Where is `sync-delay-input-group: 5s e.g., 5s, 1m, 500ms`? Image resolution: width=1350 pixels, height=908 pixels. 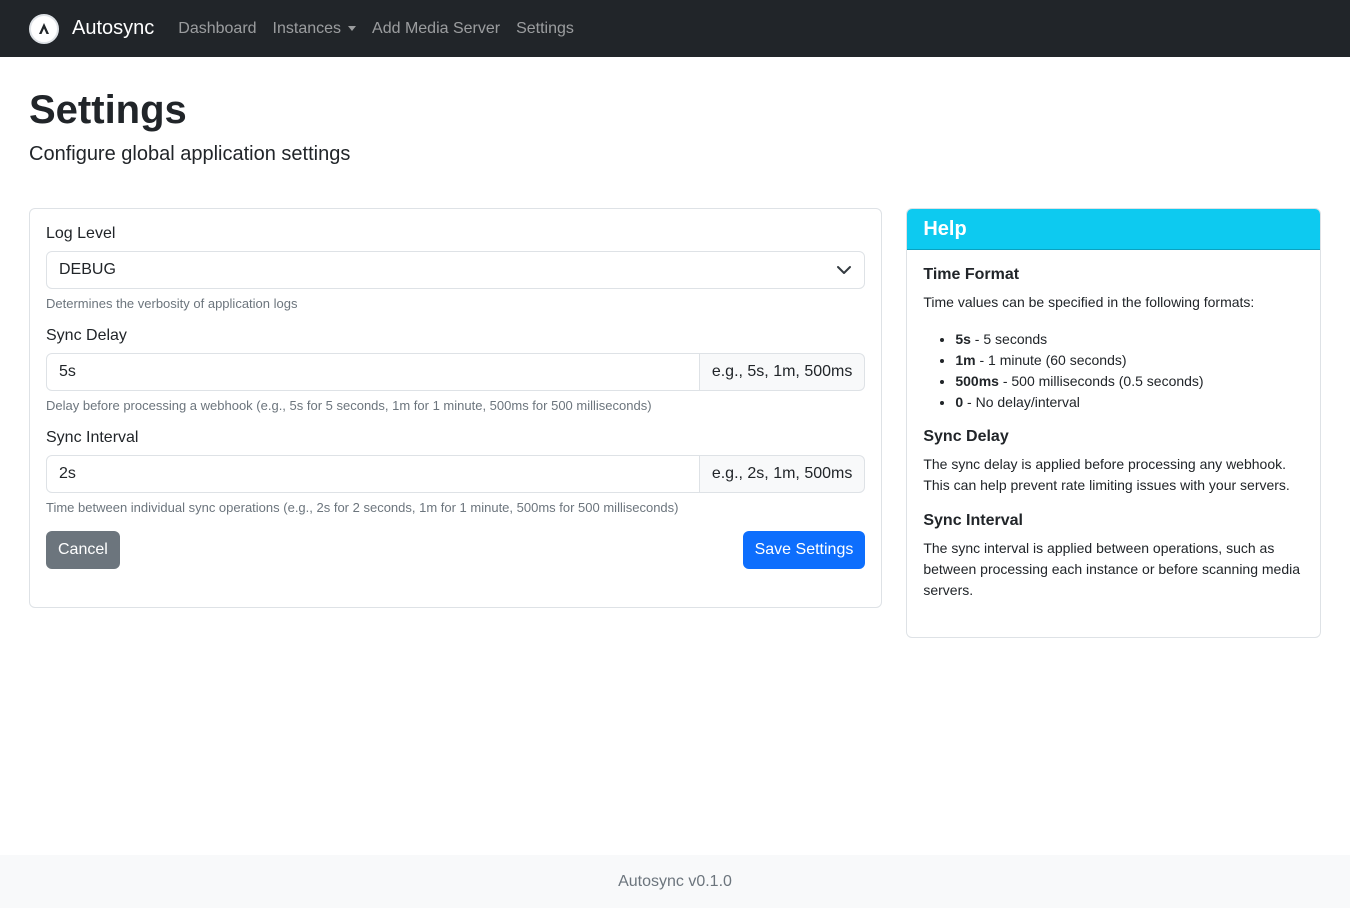 sync-delay-input-group: 5s e.g., 5s, 1m, 500ms is located at coordinates (456, 372).